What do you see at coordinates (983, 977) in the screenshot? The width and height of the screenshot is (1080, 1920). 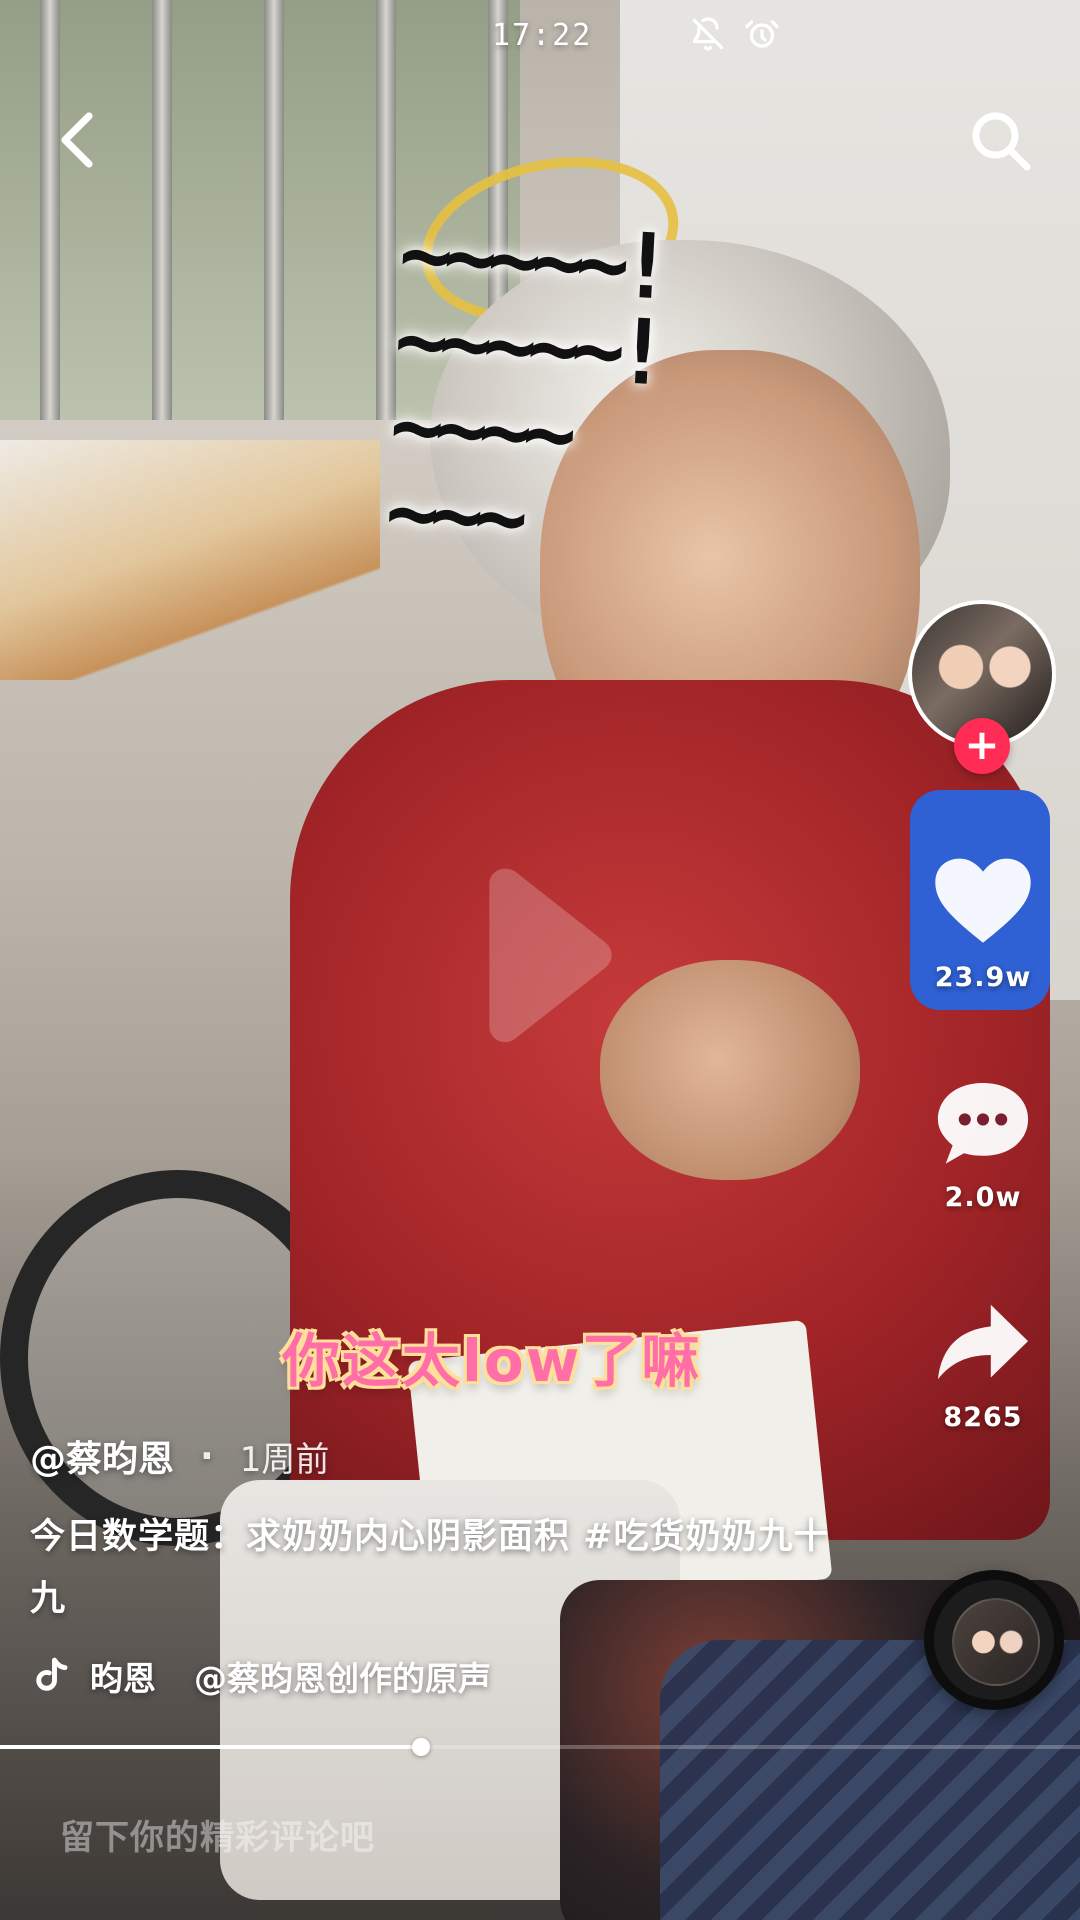 I see `like-count: 23.9w` at bounding box center [983, 977].